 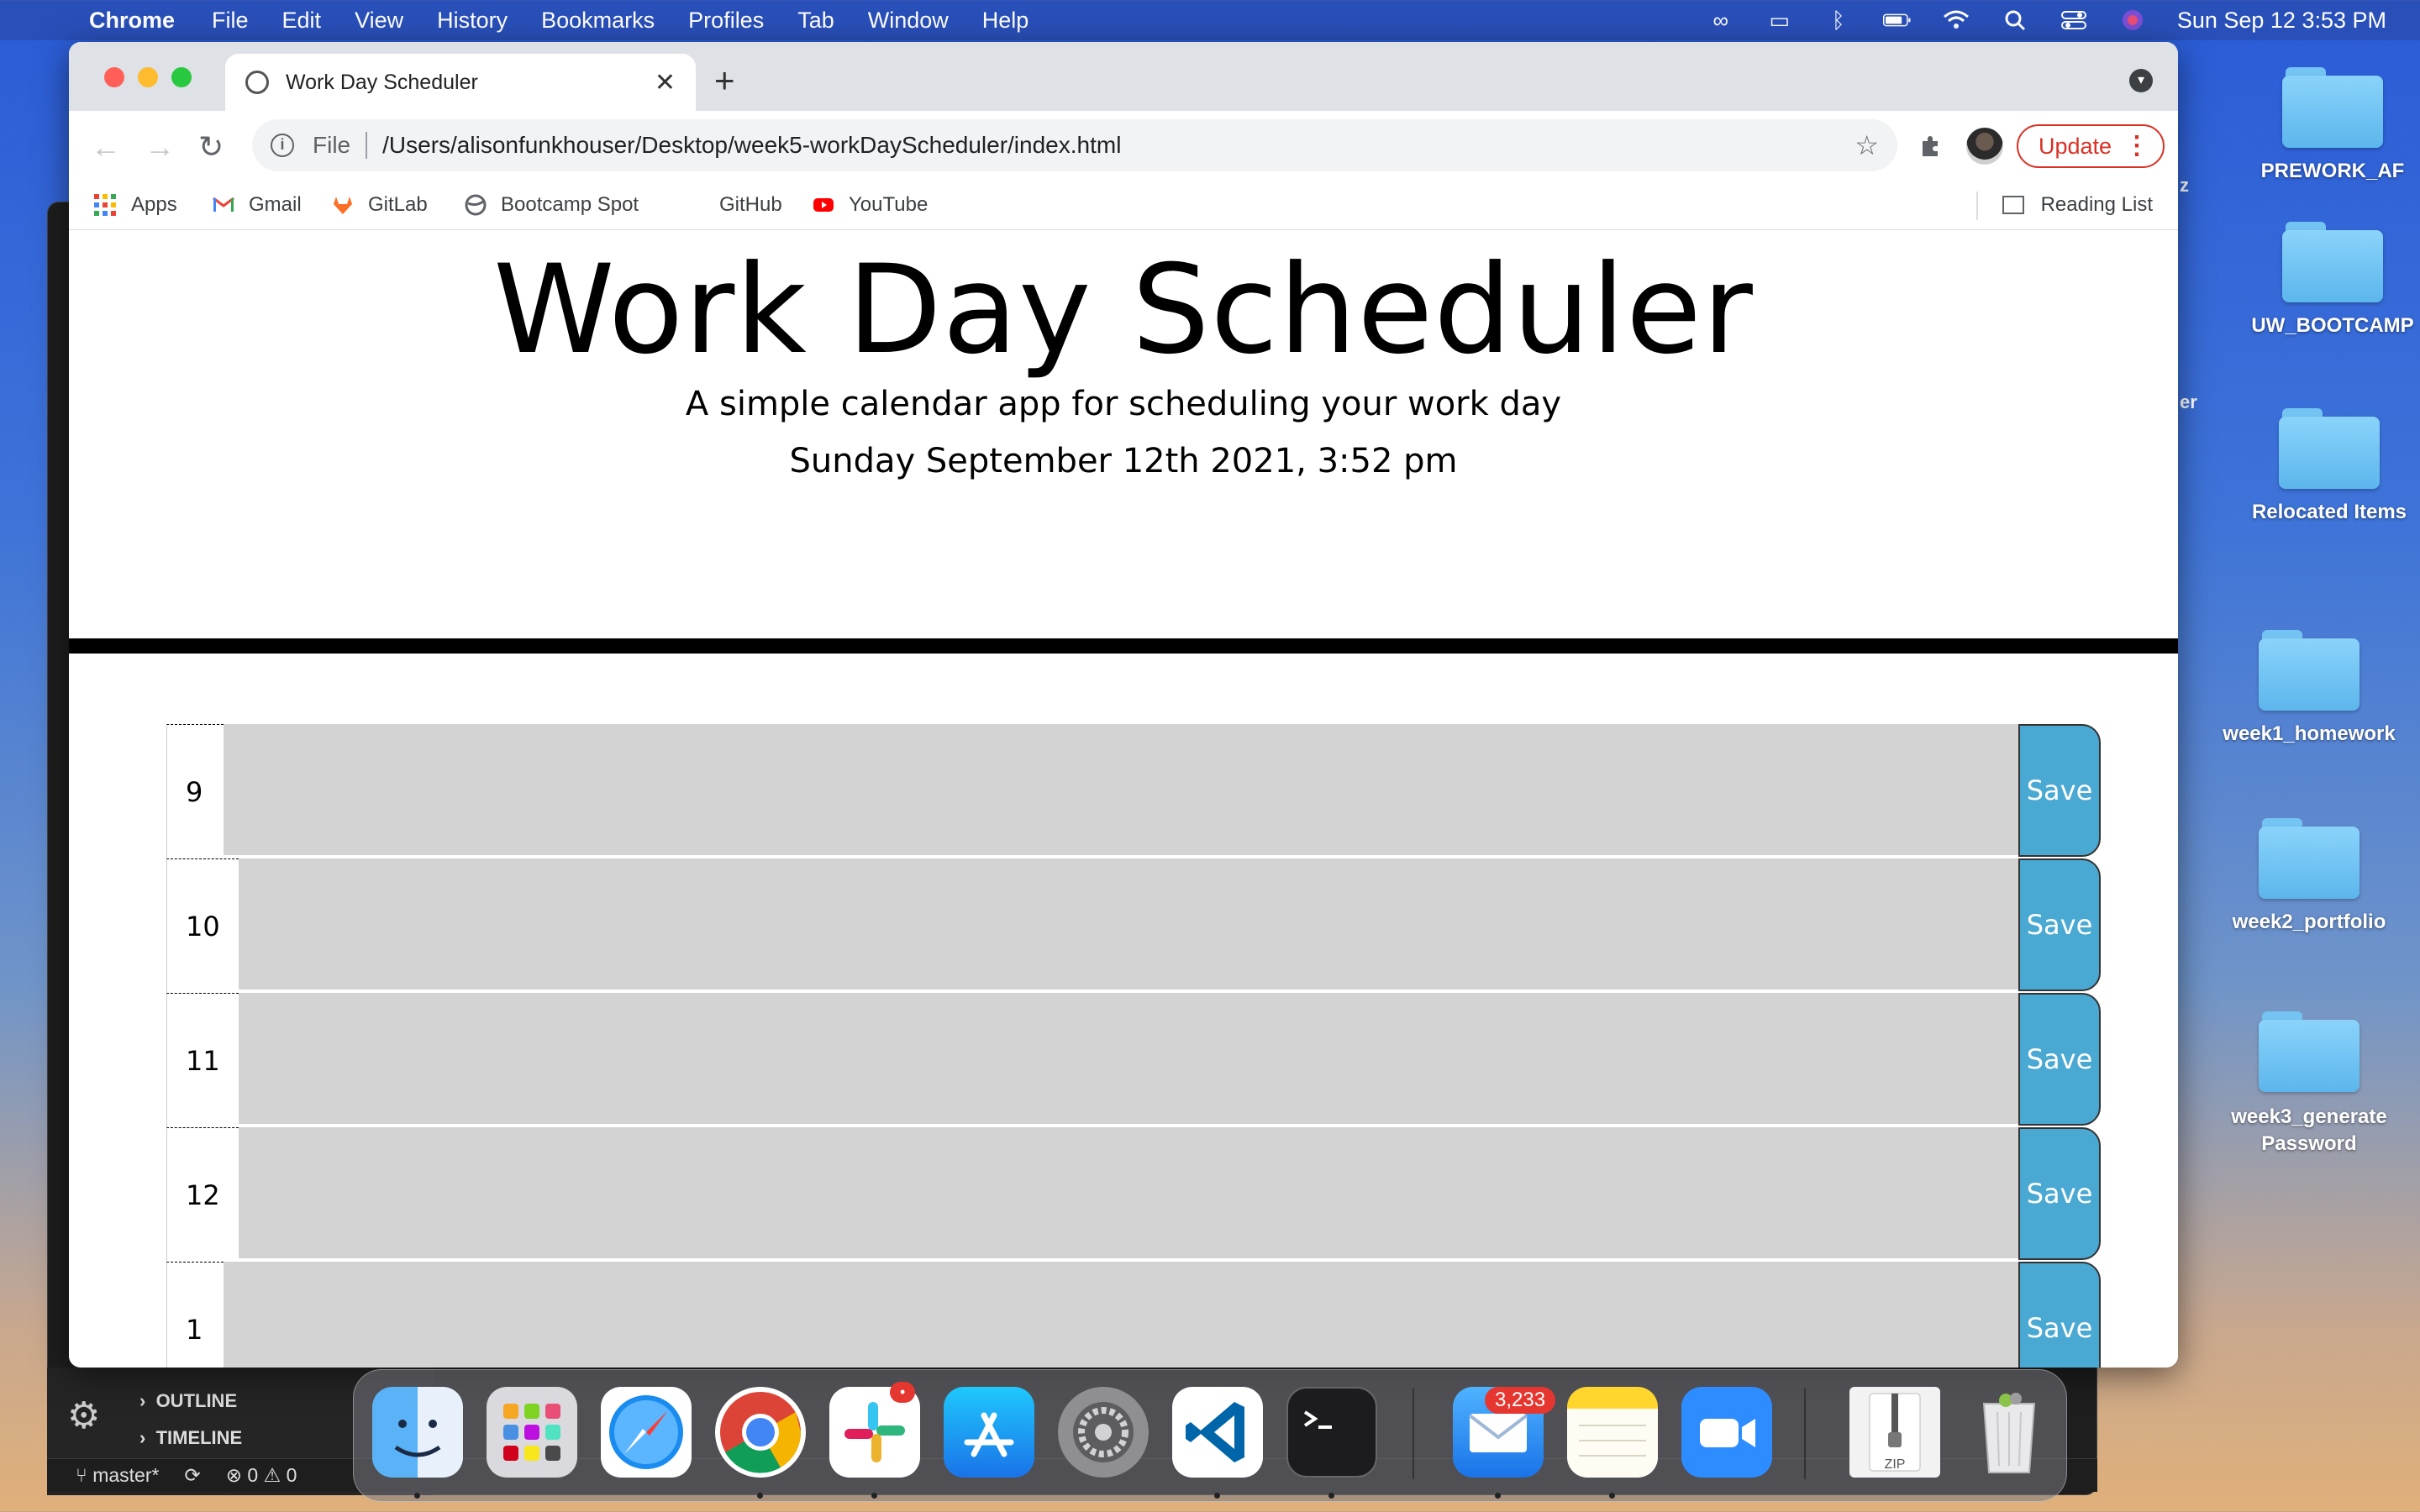 What do you see at coordinates (646, 1432) in the screenshot?
I see `dock-safari` at bounding box center [646, 1432].